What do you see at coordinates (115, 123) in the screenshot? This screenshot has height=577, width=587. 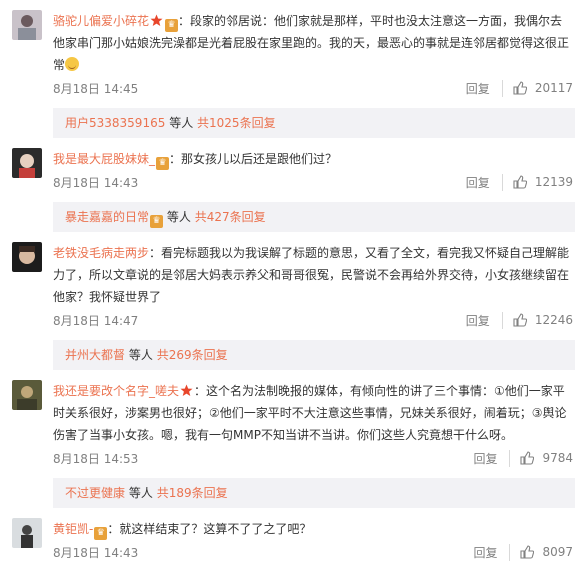 I see `sub-reply-user: 用户5338359165` at bounding box center [115, 123].